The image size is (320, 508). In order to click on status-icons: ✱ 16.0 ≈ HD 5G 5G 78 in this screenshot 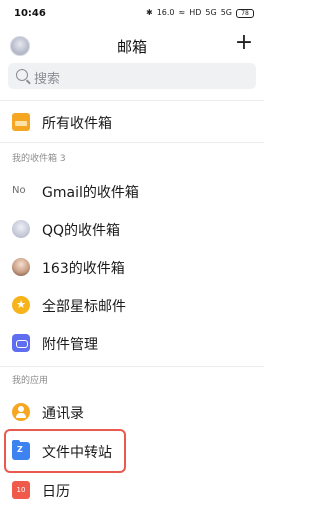, I will do `click(200, 13)`.